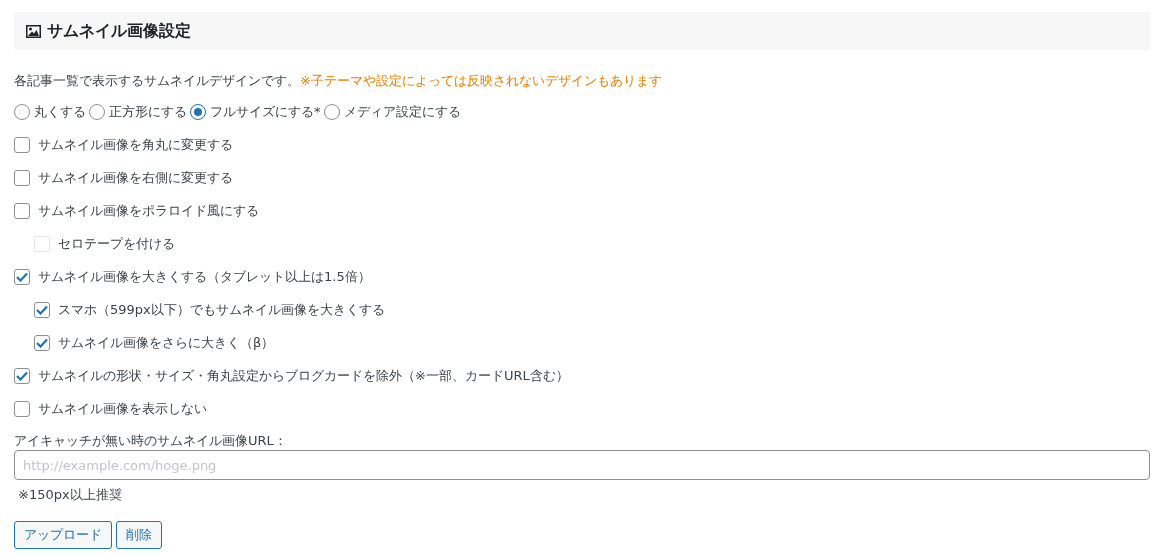 The image size is (1164, 556). What do you see at coordinates (481, 81) in the screenshot?
I see `description-note: ※子テーマや設定によっては反映されないデザインもあります` at bounding box center [481, 81].